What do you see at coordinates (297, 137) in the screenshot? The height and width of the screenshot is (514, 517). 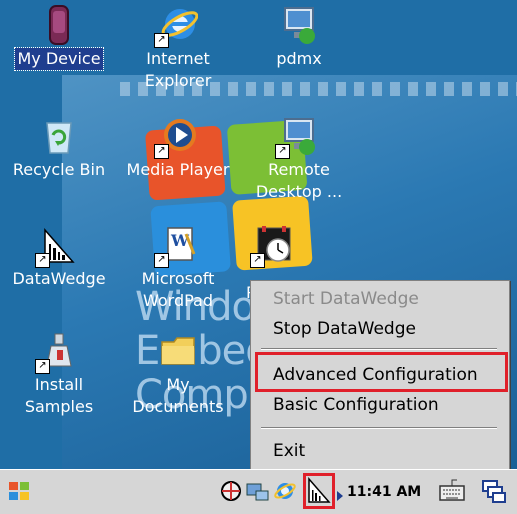 I see `remote-desktop-icon: ↗` at bounding box center [297, 137].